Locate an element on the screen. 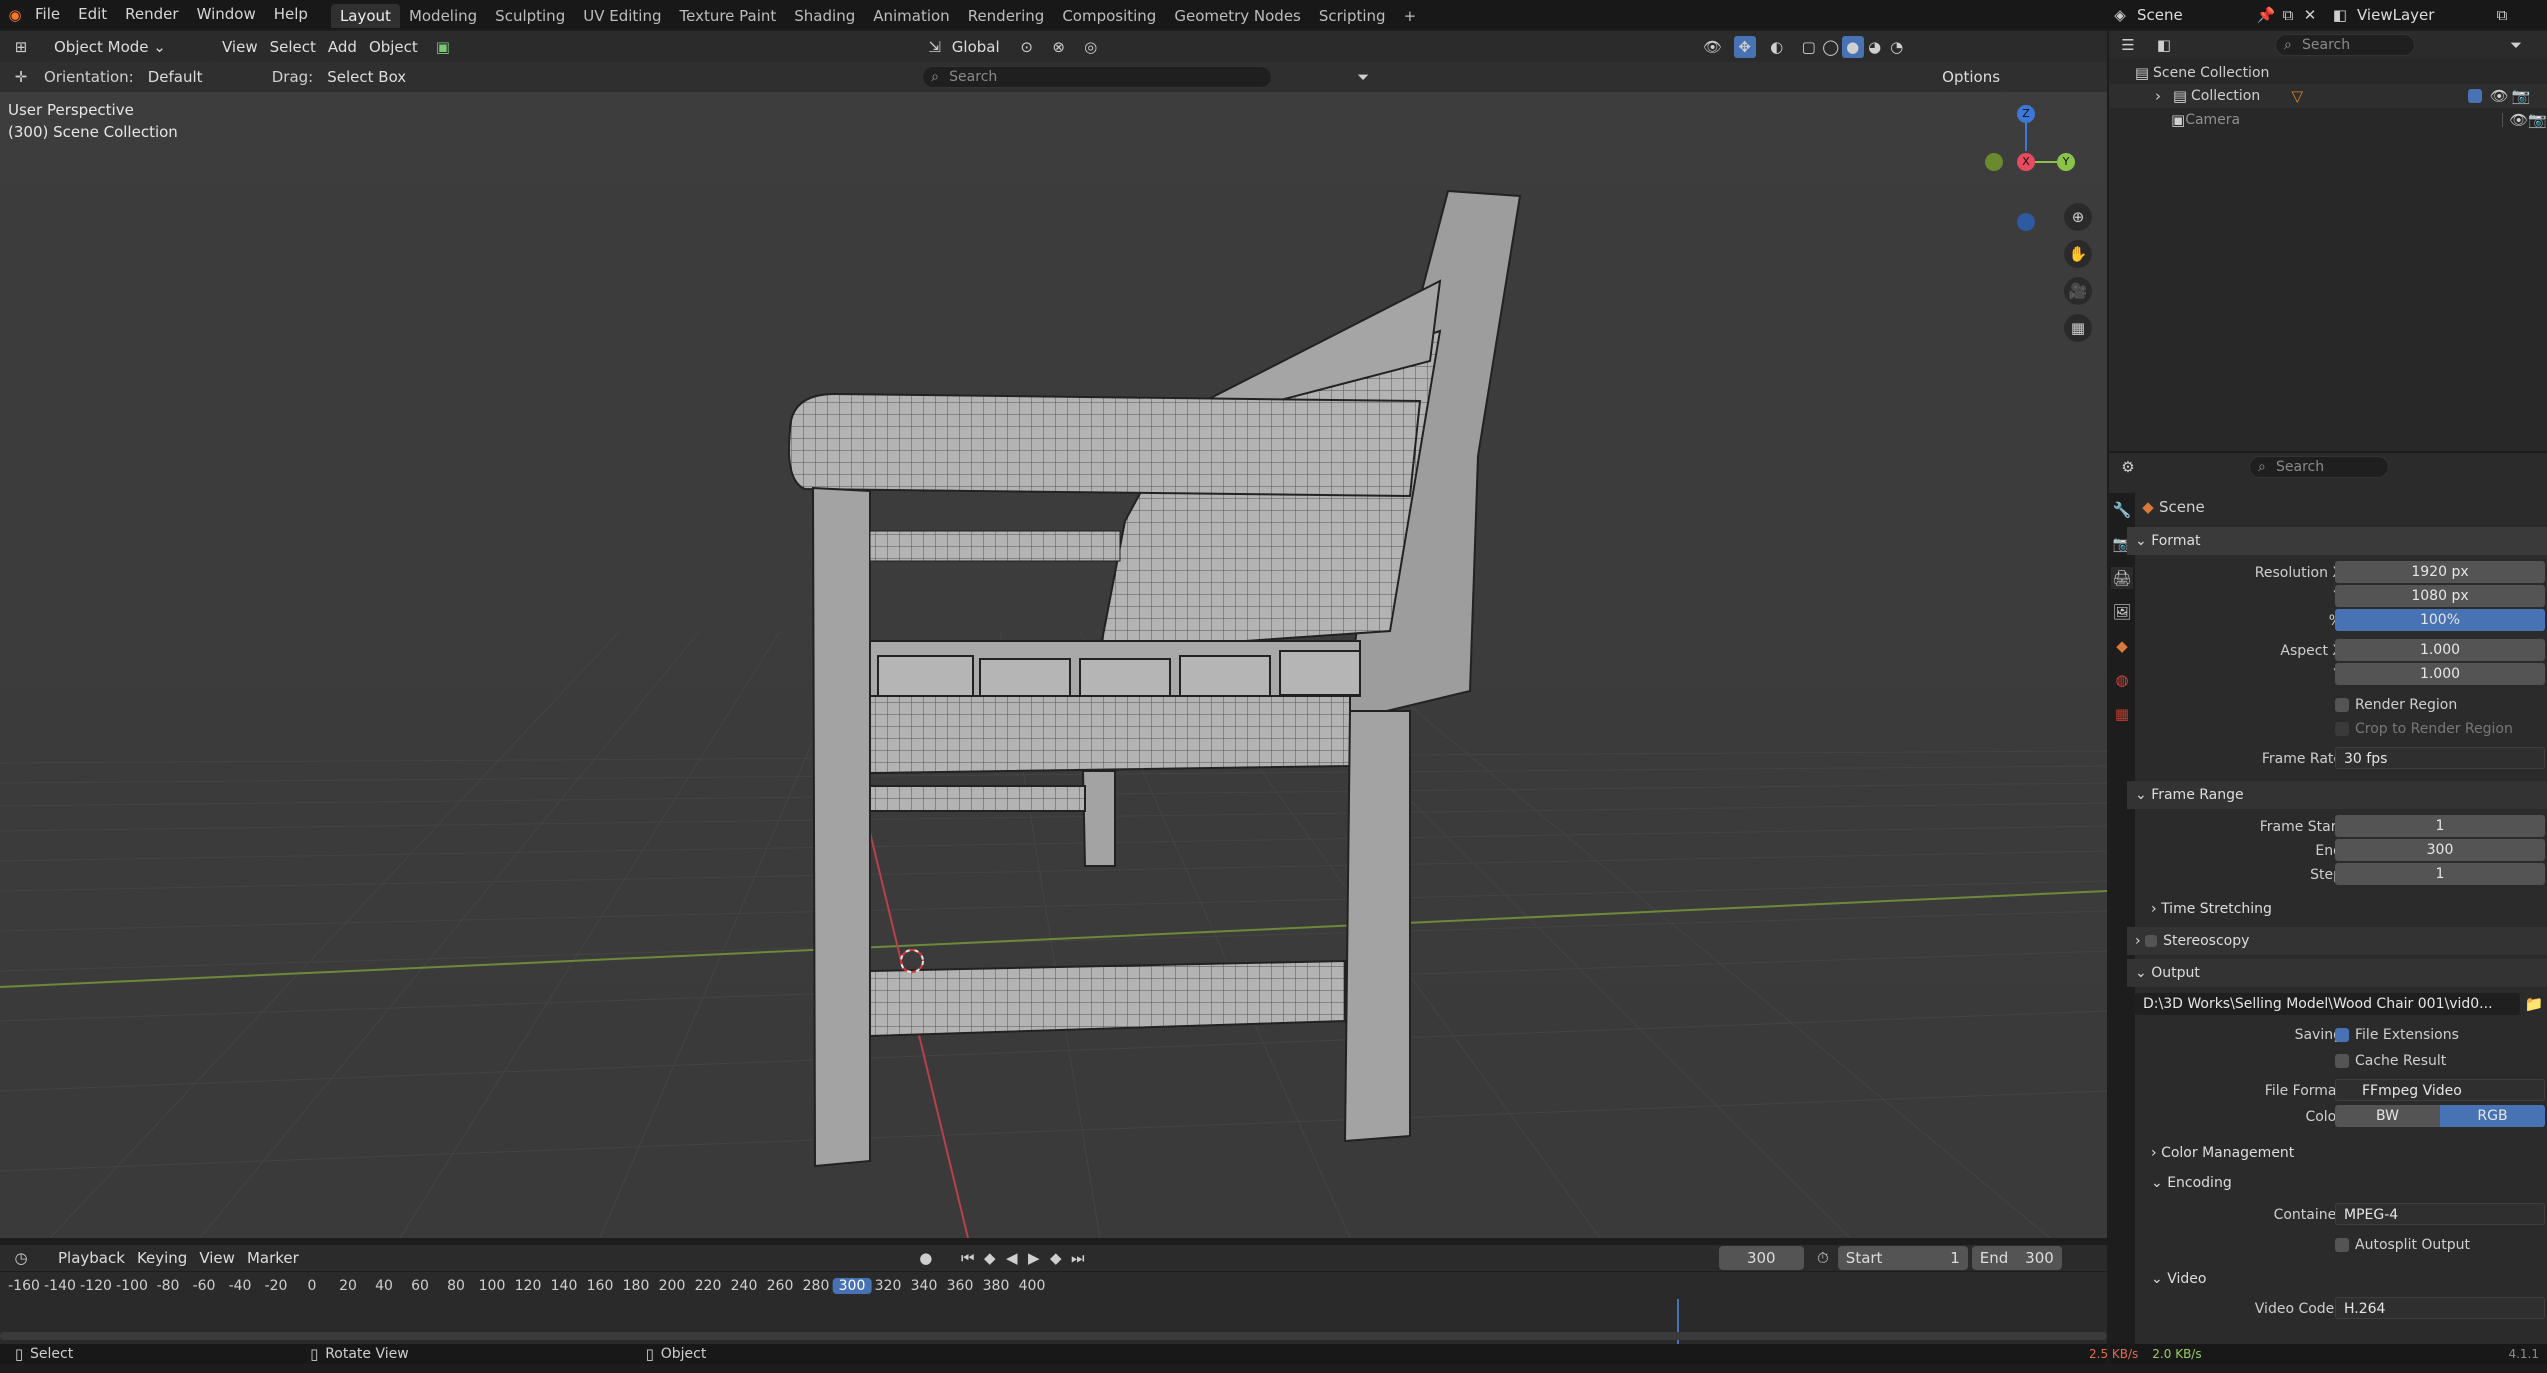  menu-render: Render is located at coordinates (151, 14).